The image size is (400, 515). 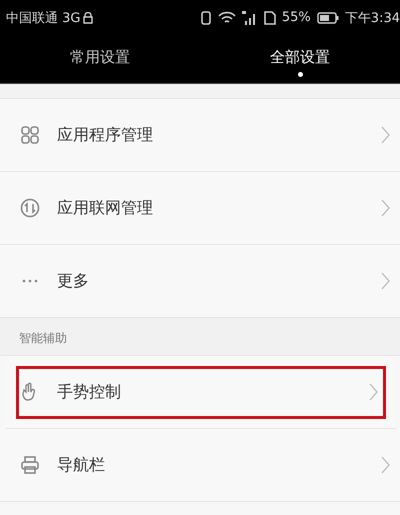 What do you see at coordinates (43, 18) in the screenshot?
I see `carrier-text: 中国联通 3G` at bounding box center [43, 18].